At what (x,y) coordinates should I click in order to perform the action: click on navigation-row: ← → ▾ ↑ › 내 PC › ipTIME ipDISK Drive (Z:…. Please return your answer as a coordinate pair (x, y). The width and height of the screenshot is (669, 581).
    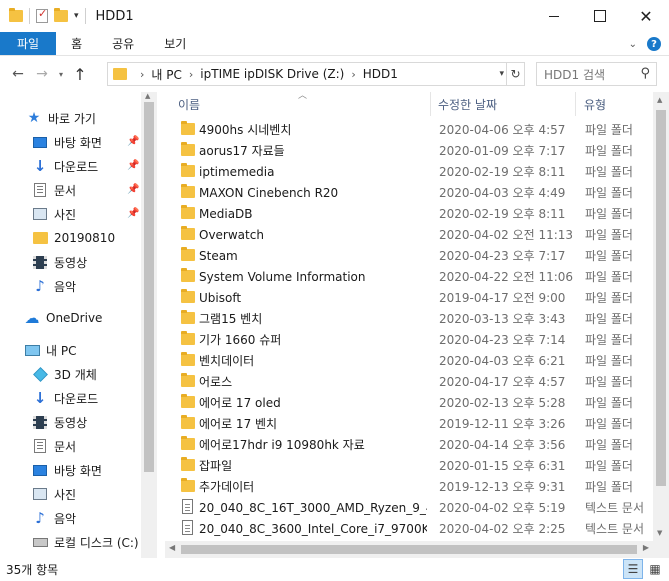
    Looking at the image, I should click on (334, 74).